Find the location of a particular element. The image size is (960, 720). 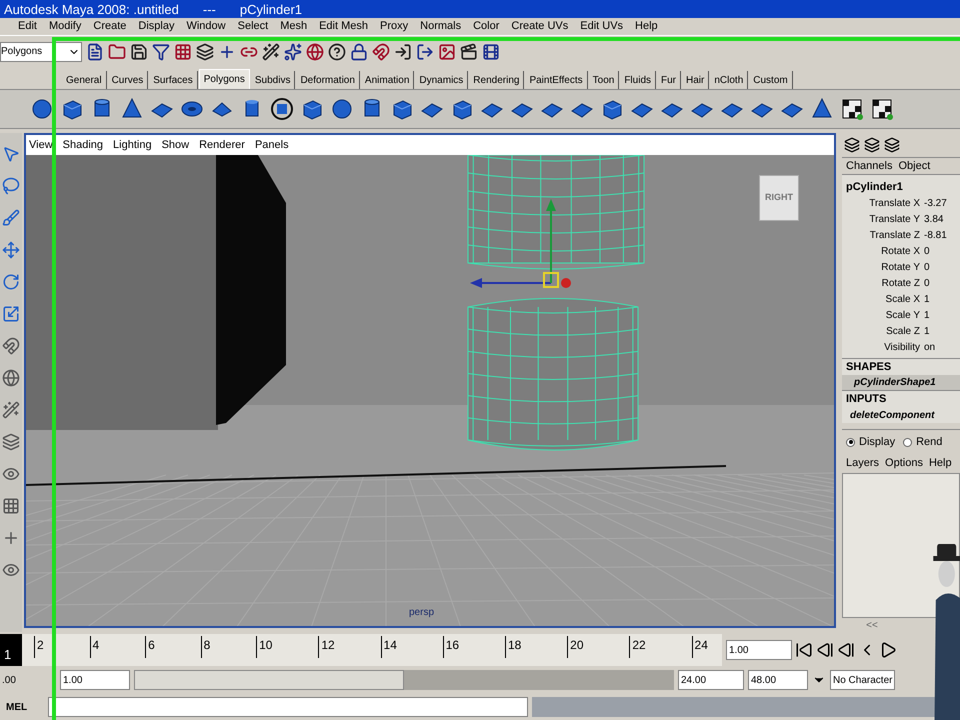

film-icon is located at coordinates (491, 51).